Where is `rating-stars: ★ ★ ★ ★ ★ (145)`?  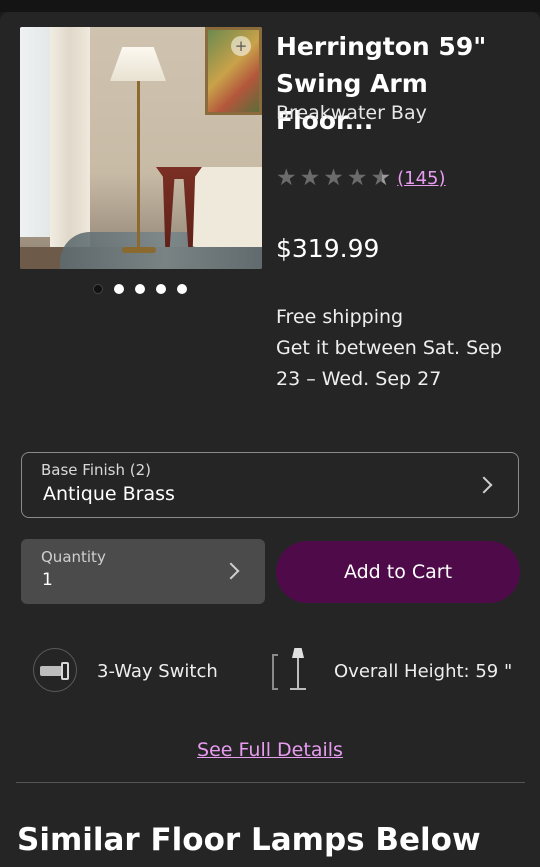
rating-stars: ★ ★ ★ ★ ★ (145) is located at coordinates (361, 178).